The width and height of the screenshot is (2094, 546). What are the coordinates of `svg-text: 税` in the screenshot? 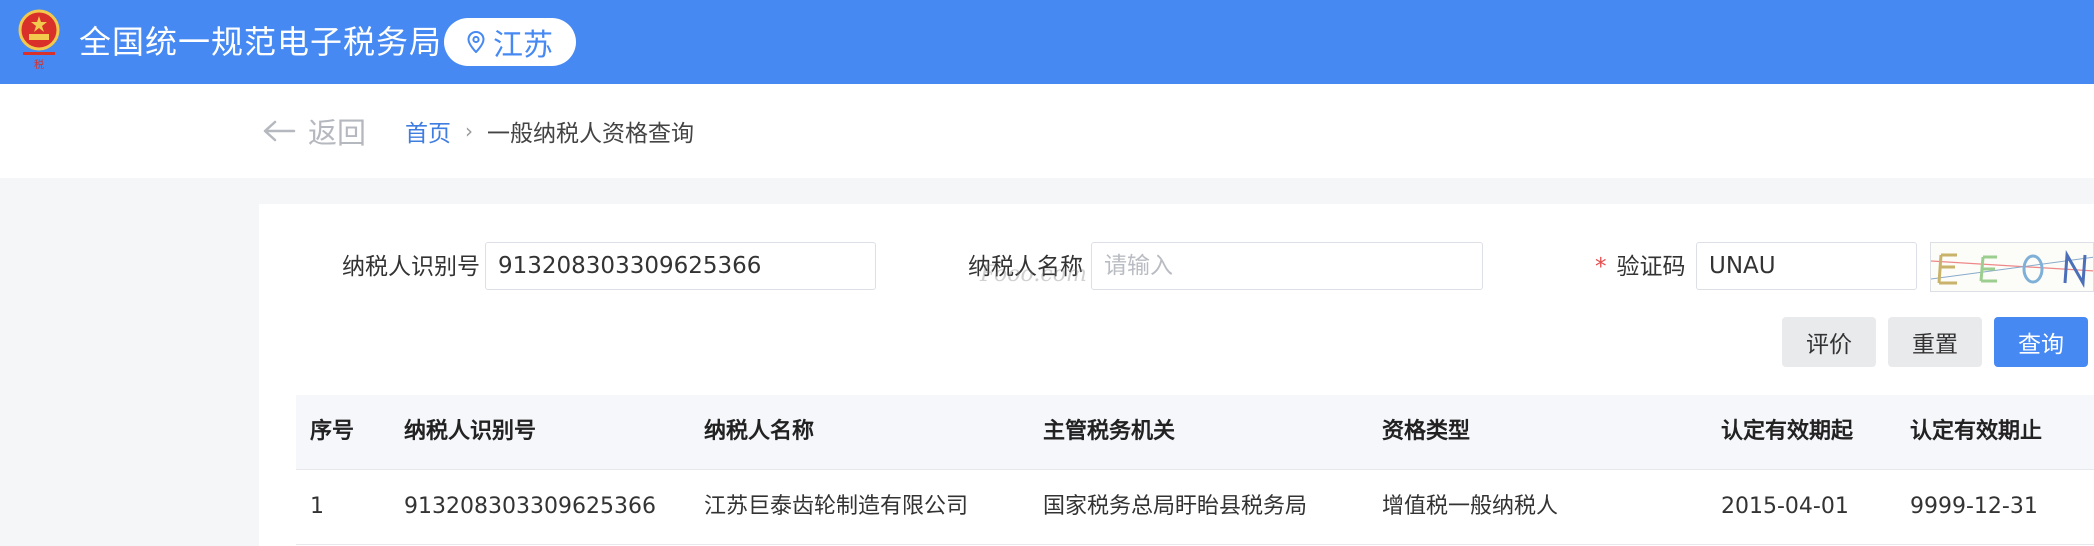 It's located at (39, 64).